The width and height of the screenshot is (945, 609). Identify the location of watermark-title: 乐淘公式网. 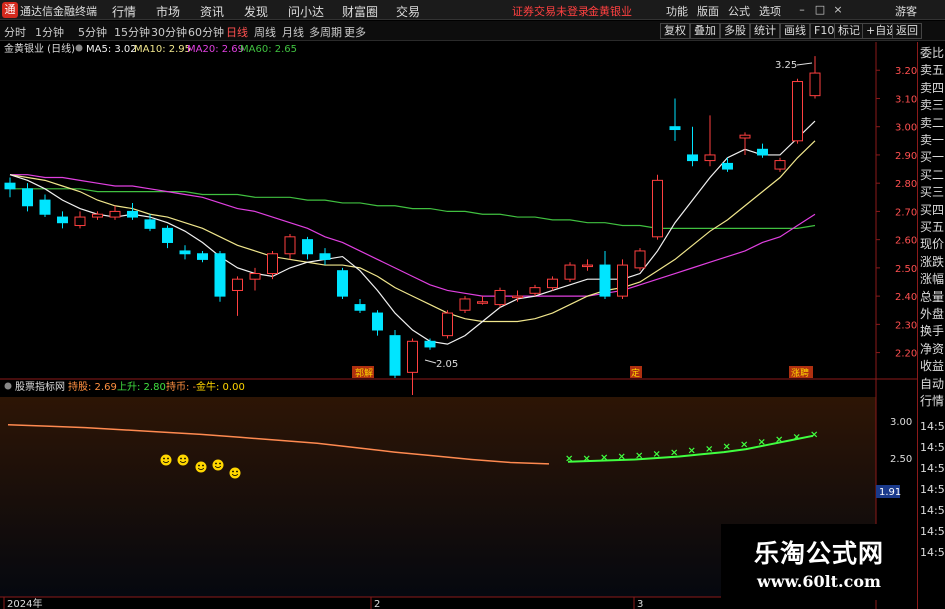
(818, 553).